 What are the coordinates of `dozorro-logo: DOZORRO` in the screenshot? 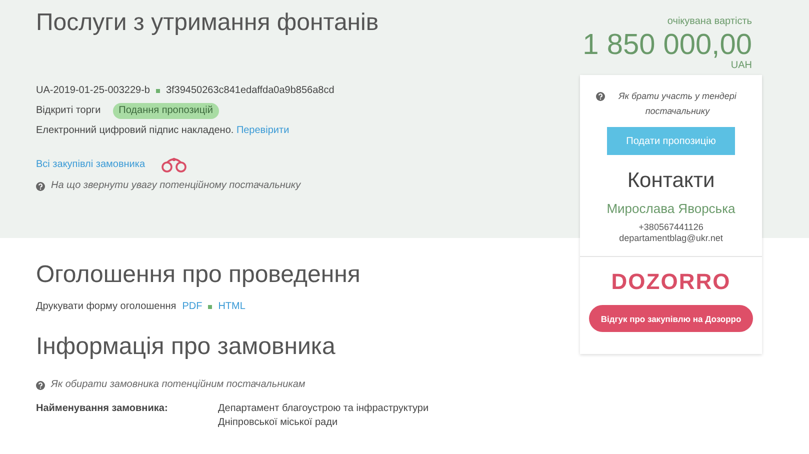 It's located at (671, 282).